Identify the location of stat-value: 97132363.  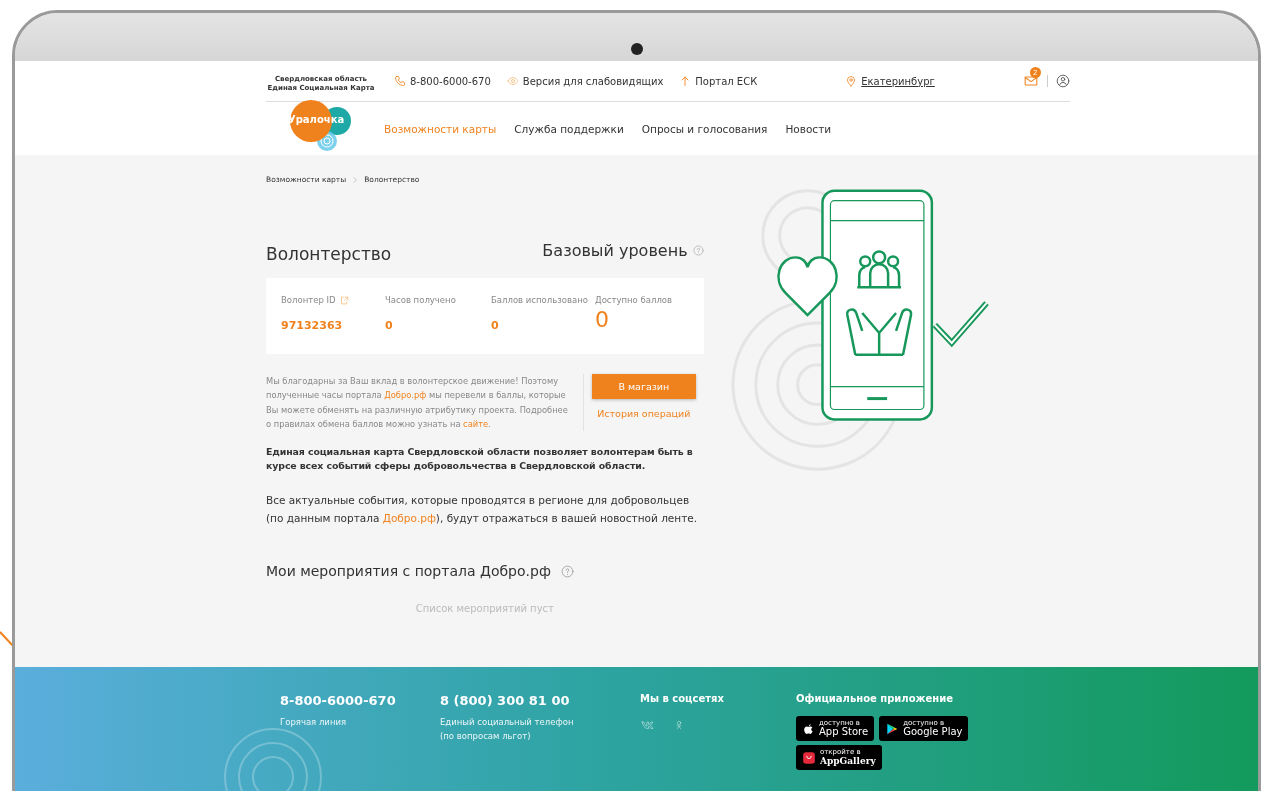
(312, 326).